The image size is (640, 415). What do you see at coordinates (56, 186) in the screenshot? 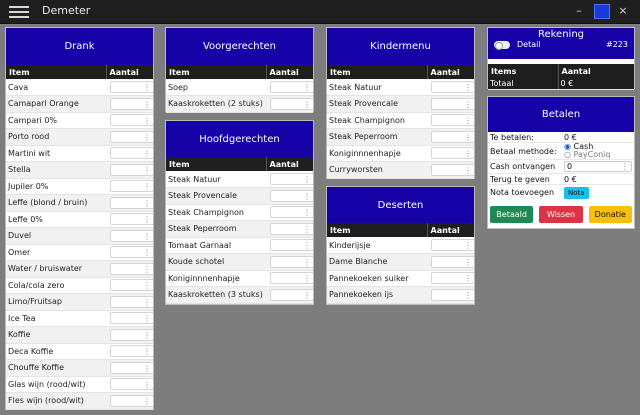
I see `item-name: Jupiler 0%` at bounding box center [56, 186].